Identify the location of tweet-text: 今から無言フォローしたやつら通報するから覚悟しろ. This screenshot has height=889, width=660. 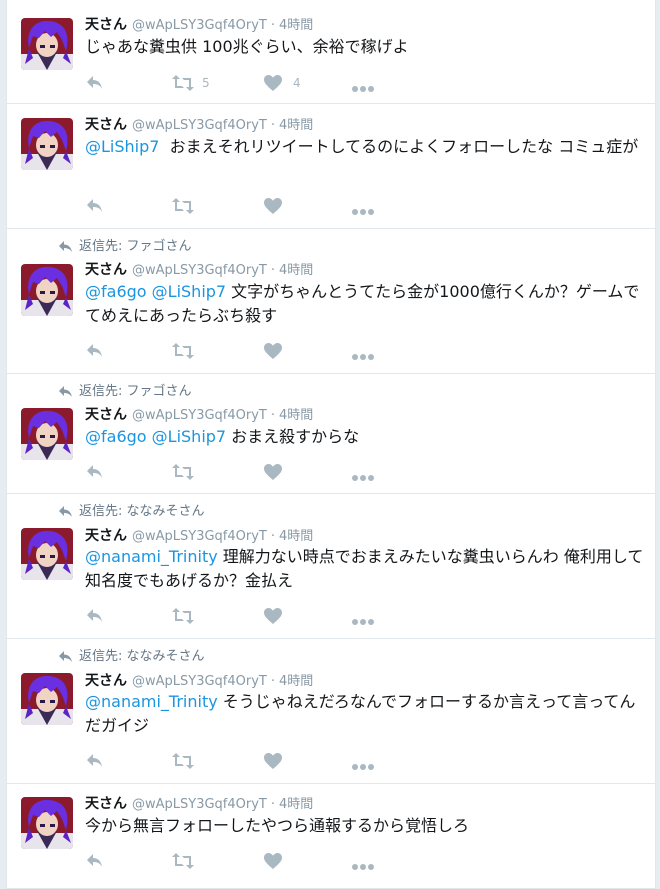
(366, 826).